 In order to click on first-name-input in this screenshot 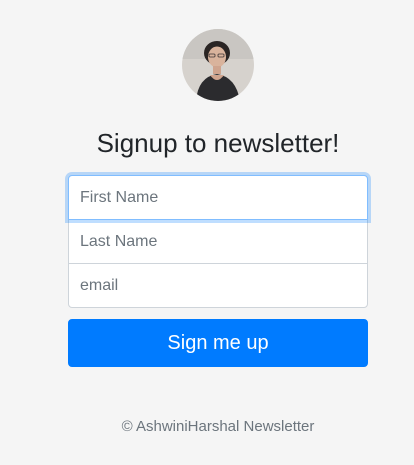, I will do `click(218, 197)`.